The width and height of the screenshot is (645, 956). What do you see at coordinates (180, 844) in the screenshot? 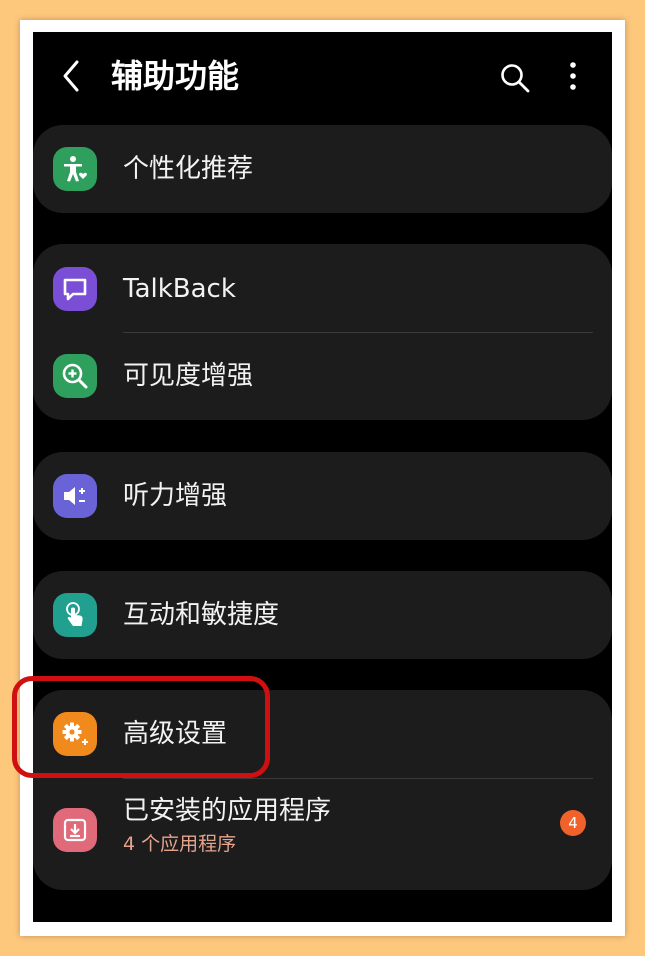
I see `settings-item-sublabel: 4 个应用程序` at bounding box center [180, 844].